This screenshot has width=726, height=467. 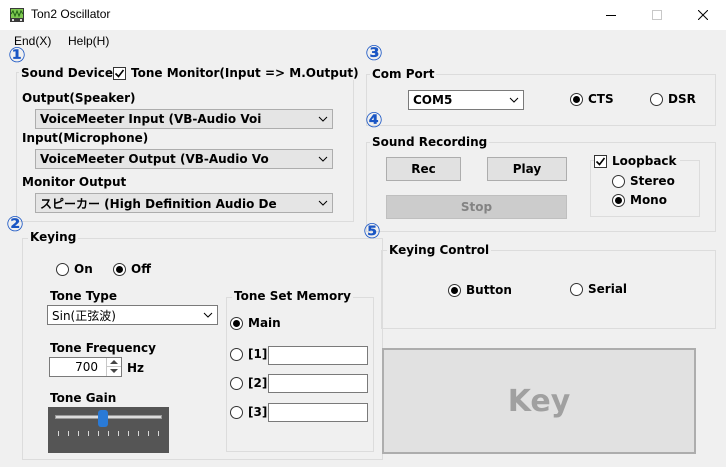 I want to click on keying-serial-label: Serial, so click(x=608, y=289).